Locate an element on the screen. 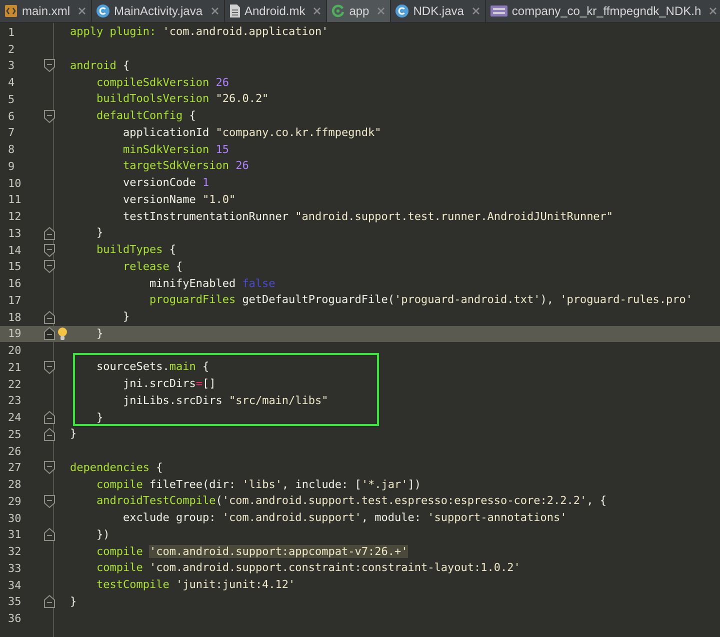 This screenshot has height=637, width=720. line-number: 12 is located at coordinates (14, 217).